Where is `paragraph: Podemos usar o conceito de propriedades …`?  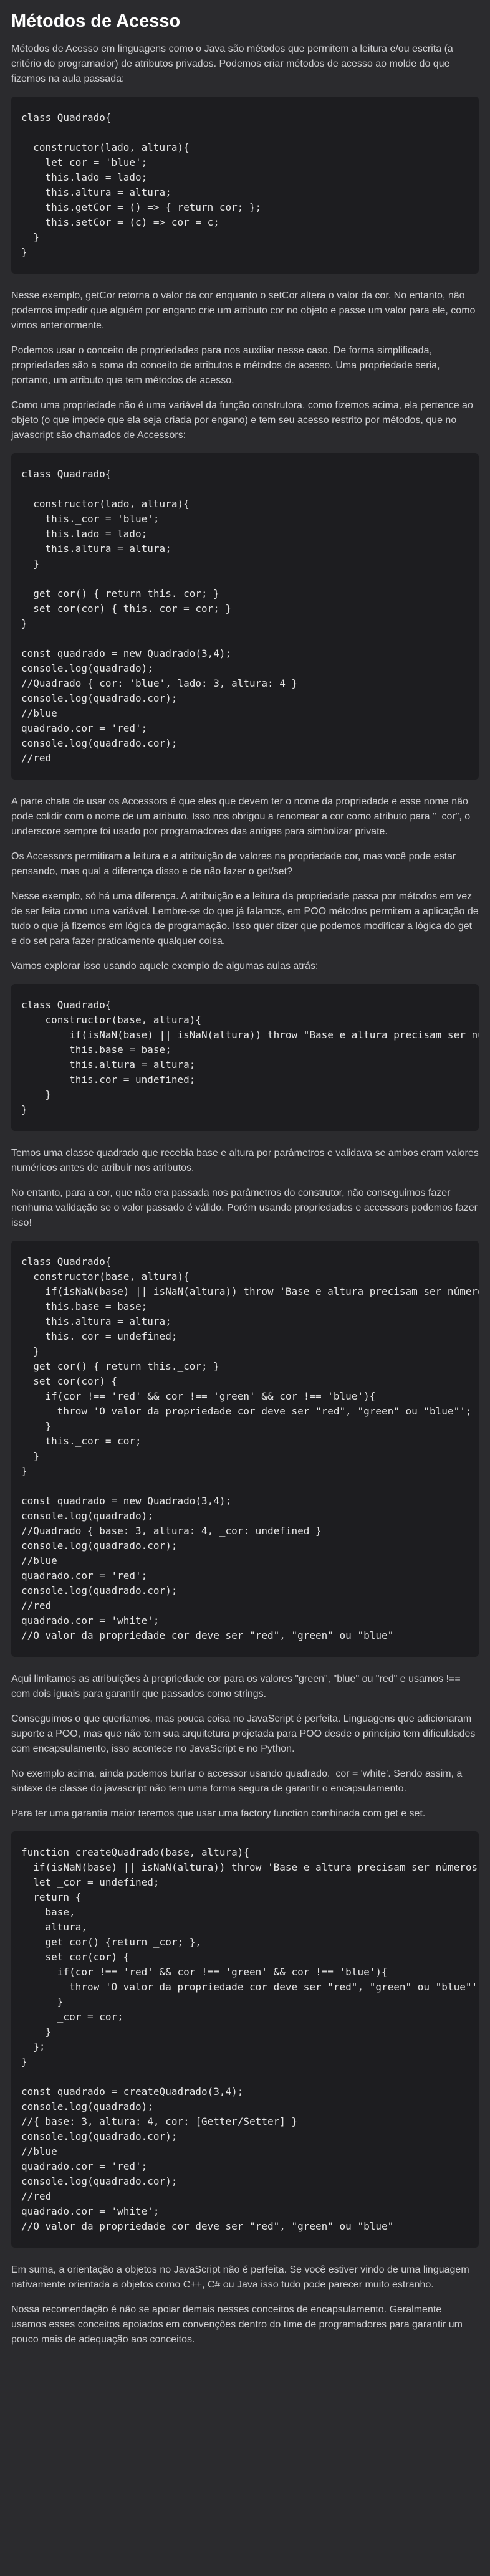 paragraph: Podemos usar o conceito de propriedades … is located at coordinates (225, 365).